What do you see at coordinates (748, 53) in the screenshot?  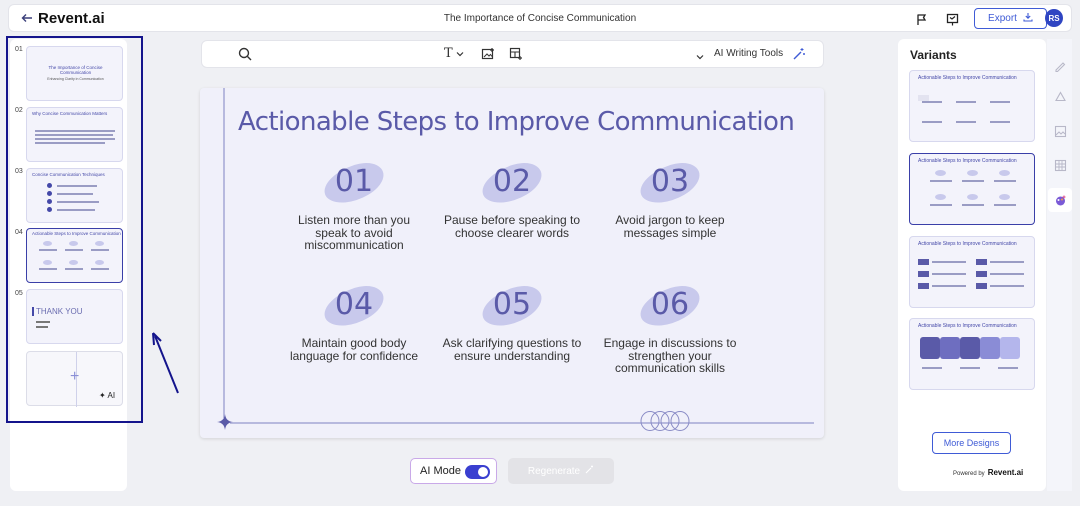 I see `ai-writing-tools-button: AI Writing Tools` at bounding box center [748, 53].